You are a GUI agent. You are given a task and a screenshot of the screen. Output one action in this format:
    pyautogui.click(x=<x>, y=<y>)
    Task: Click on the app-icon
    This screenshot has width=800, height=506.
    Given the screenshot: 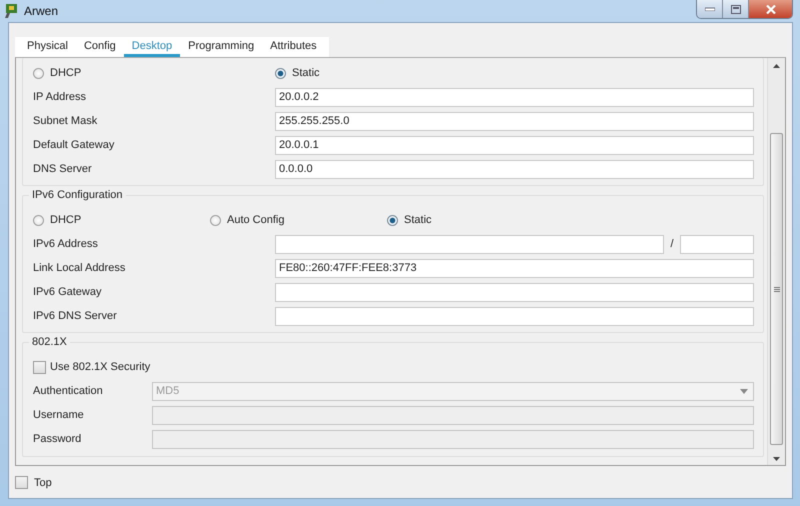 What is the action you would take?
    pyautogui.click(x=12, y=11)
    